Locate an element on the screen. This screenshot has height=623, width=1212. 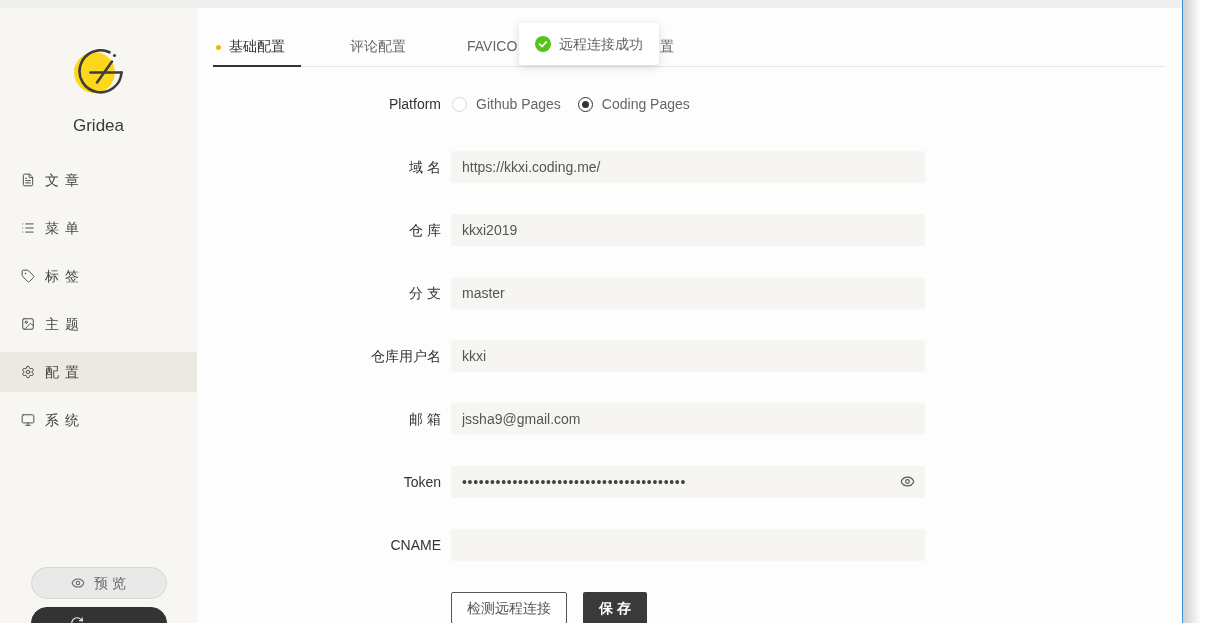
test-connection-button: 检测远程连接 is located at coordinates (509, 607).